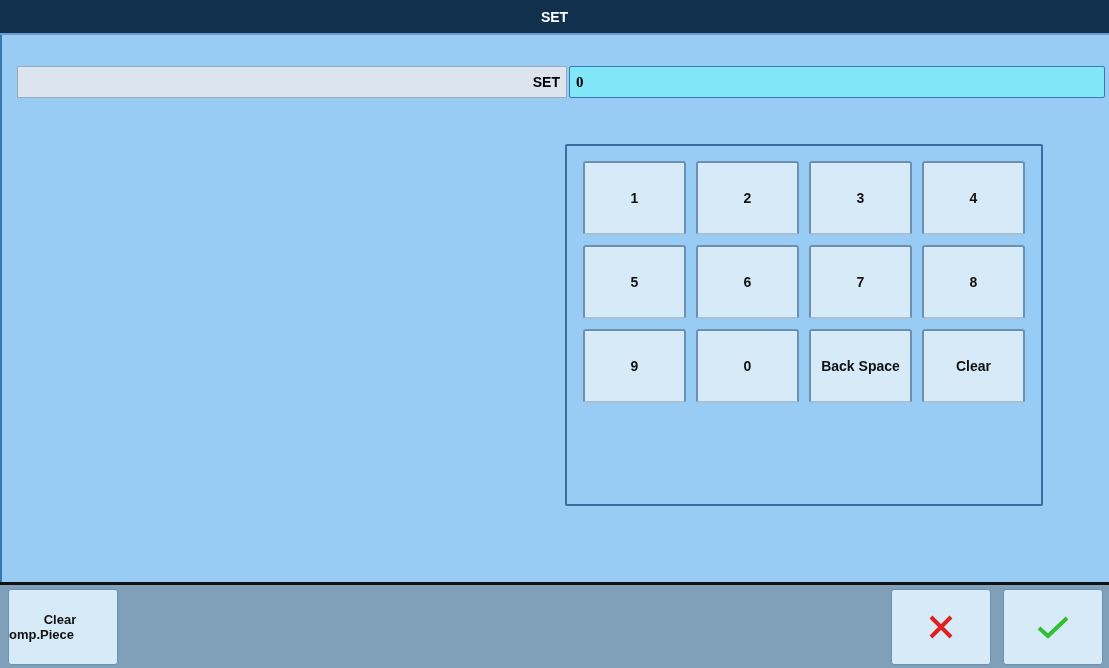  What do you see at coordinates (973, 366) in the screenshot?
I see `keypad-key: Clear` at bounding box center [973, 366].